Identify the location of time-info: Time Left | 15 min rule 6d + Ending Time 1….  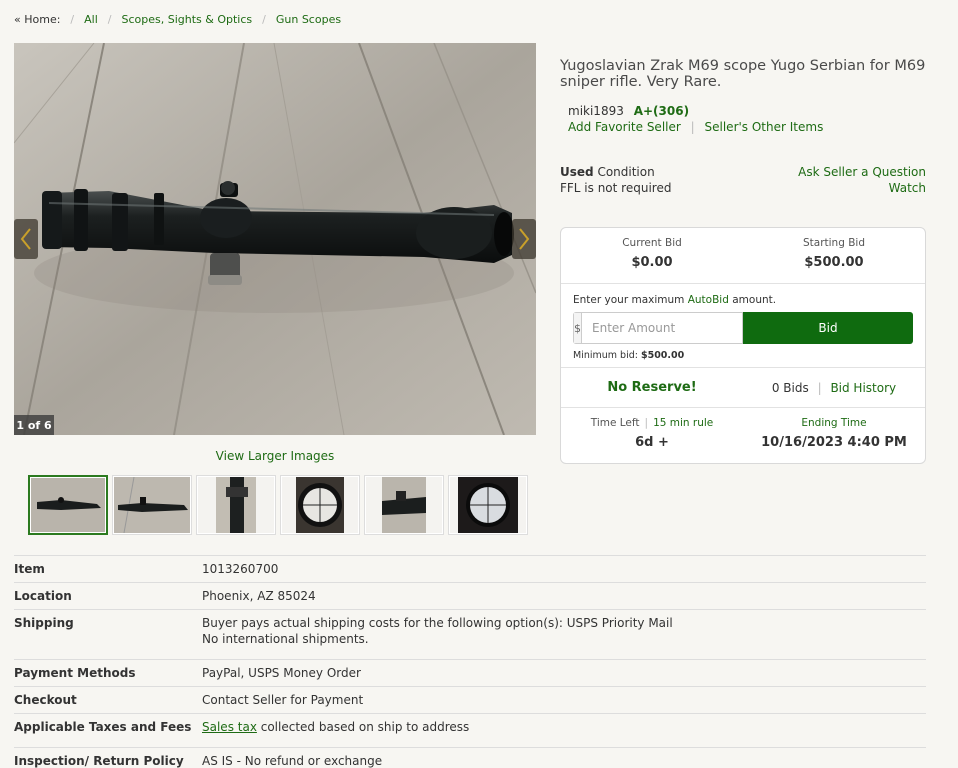
(743, 429).